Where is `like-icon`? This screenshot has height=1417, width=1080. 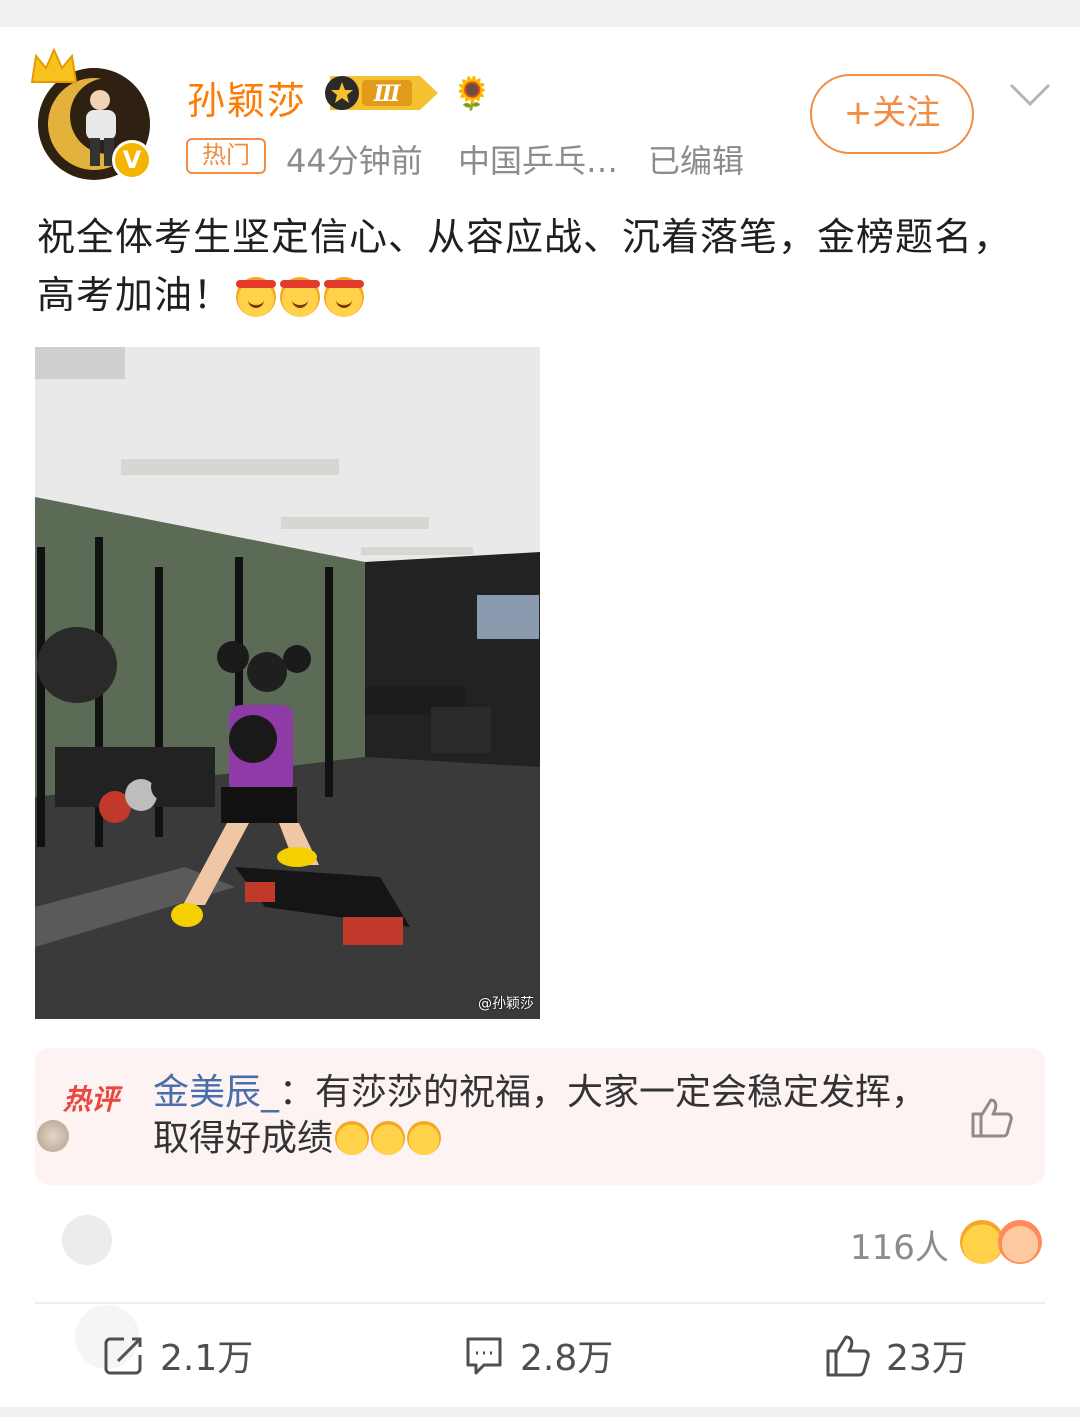 like-icon is located at coordinates (848, 1356).